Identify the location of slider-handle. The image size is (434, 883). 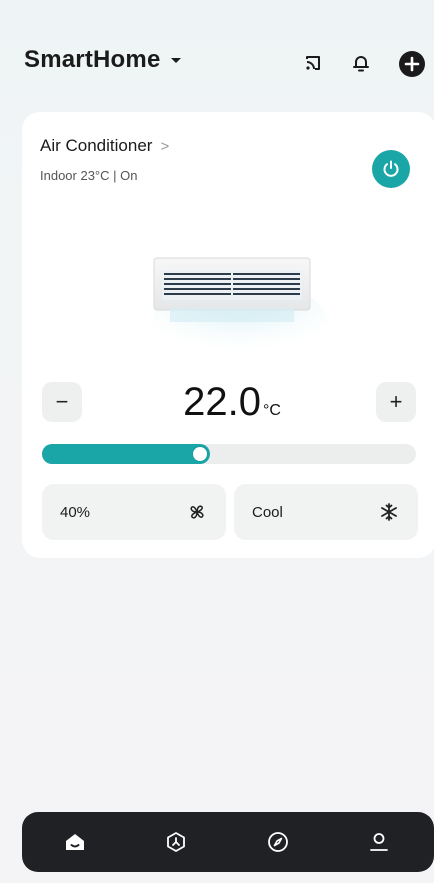
(200, 454).